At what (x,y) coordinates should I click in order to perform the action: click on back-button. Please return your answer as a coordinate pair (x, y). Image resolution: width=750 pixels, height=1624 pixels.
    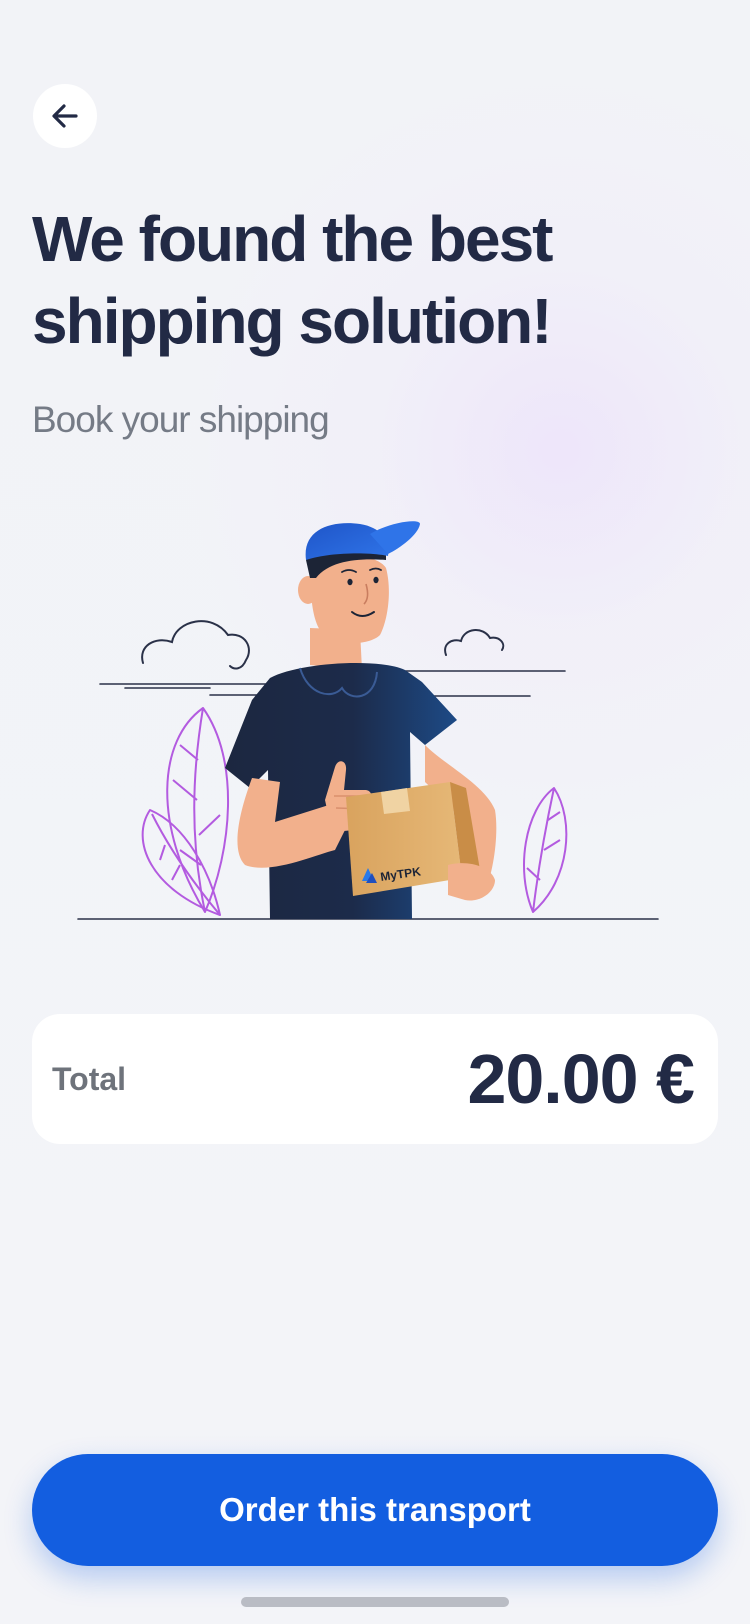
    Looking at the image, I should click on (65, 116).